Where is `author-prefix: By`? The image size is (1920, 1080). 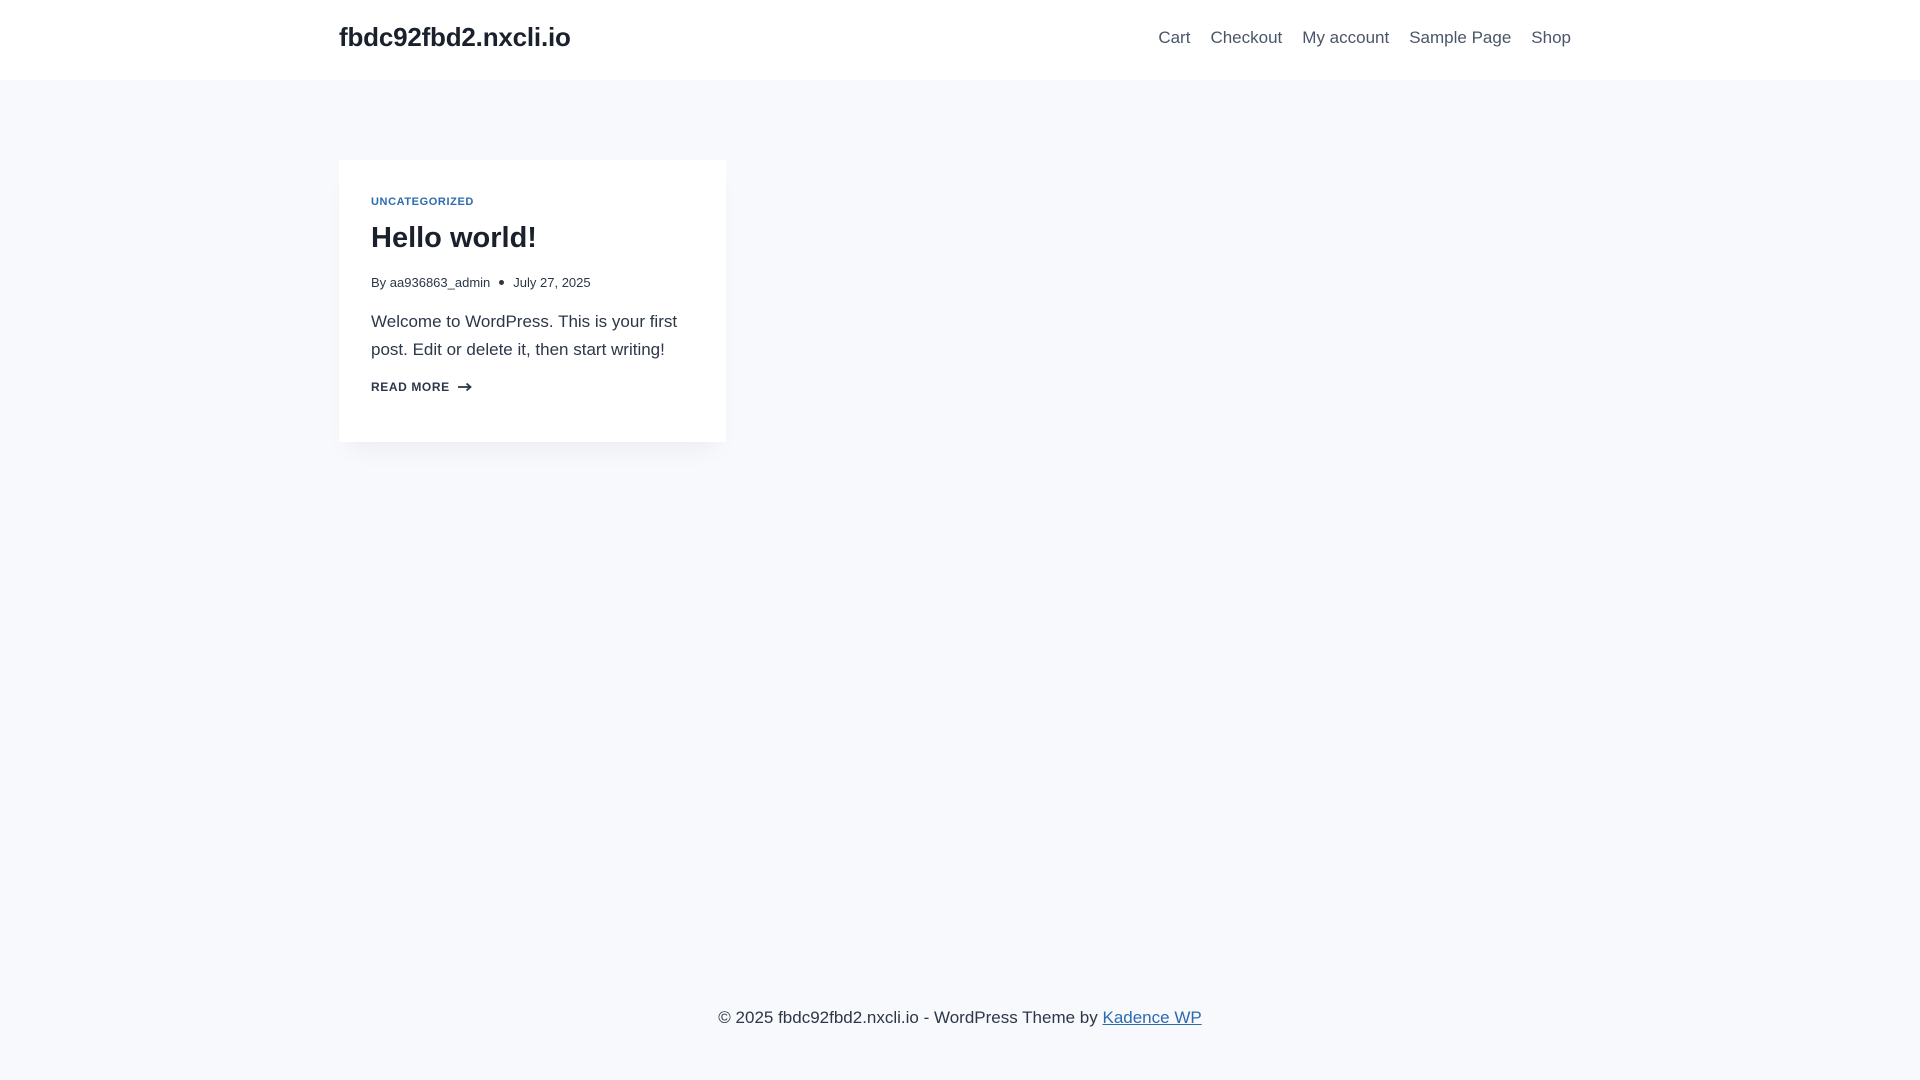
author-prefix: By is located at coordinates (379, 282).